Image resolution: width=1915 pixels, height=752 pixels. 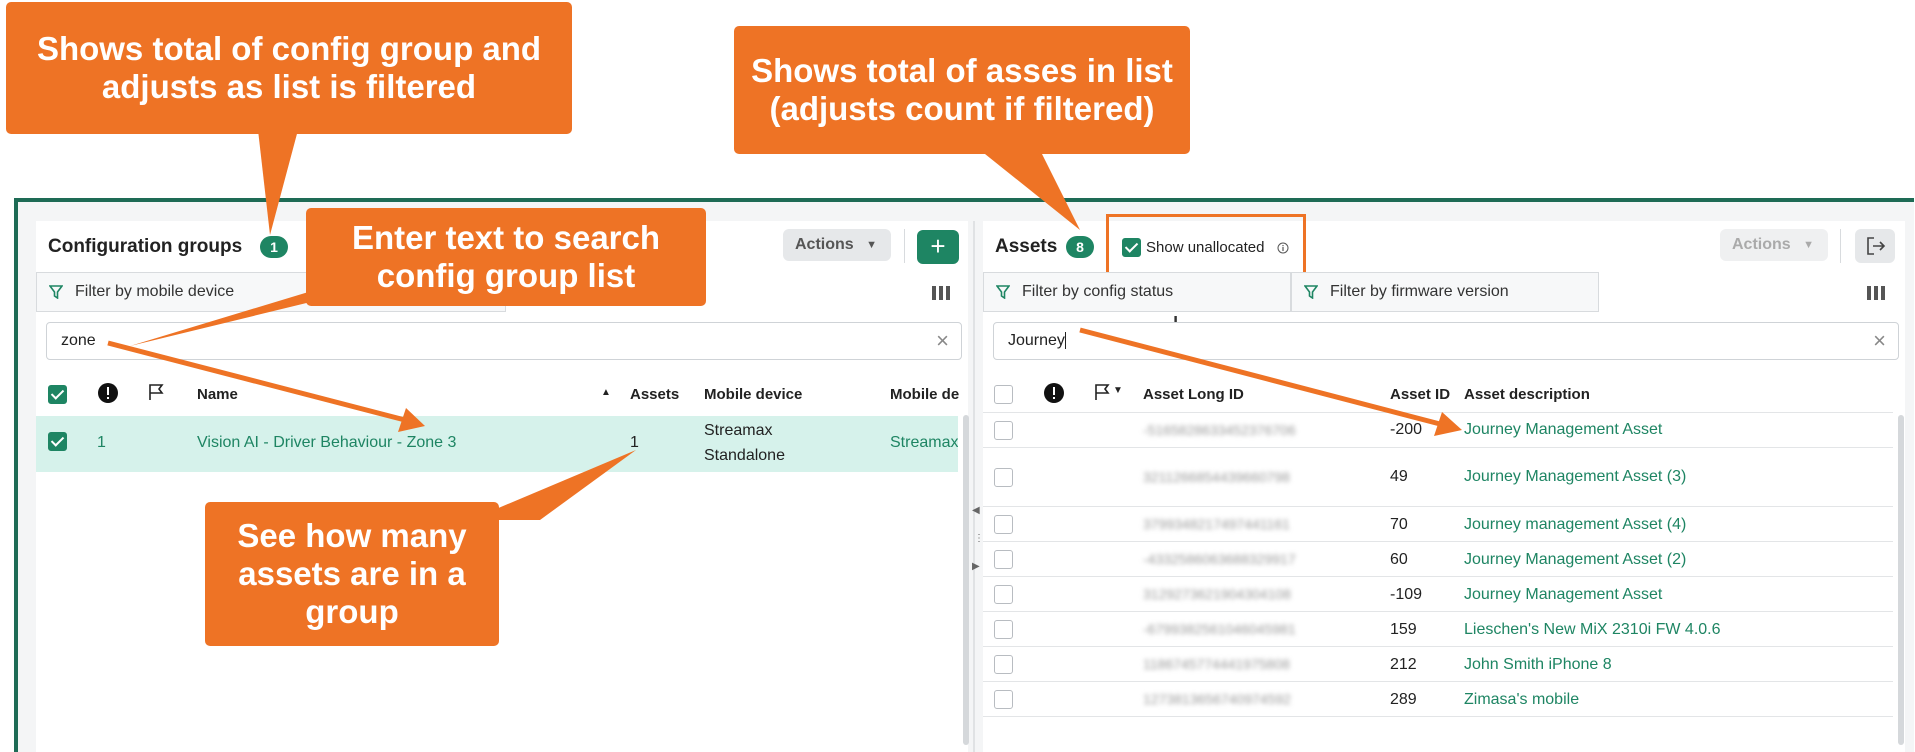 I want to click on callout-assets-in-group: See how many assets are in a group, so click(x=352, y=574).